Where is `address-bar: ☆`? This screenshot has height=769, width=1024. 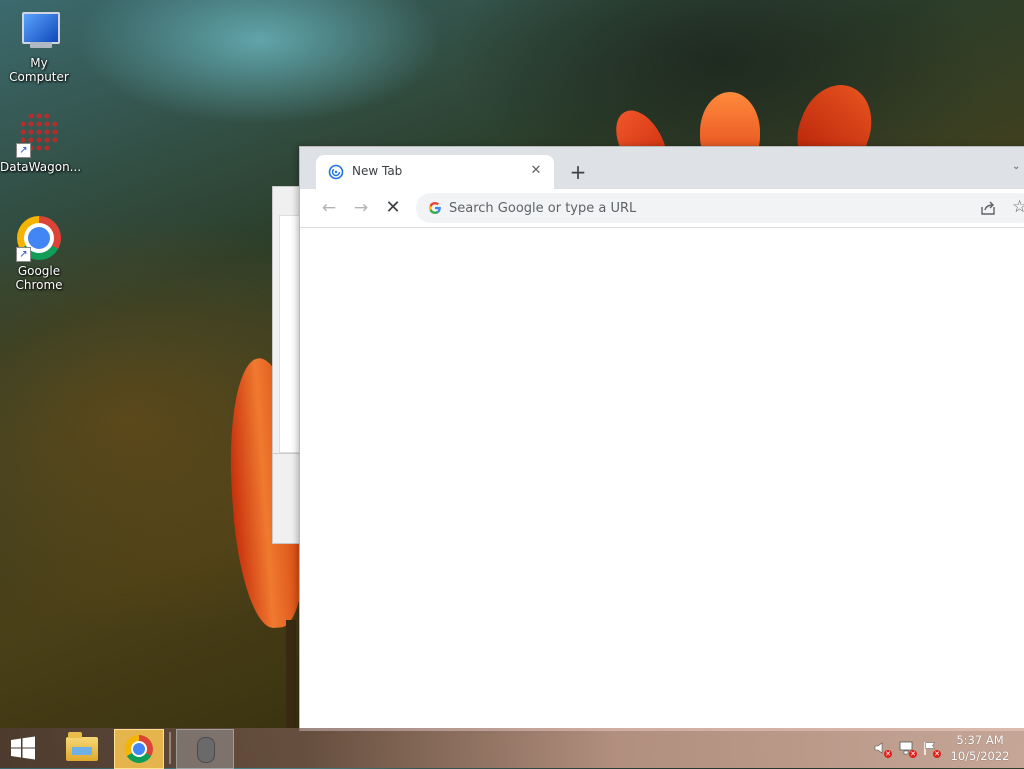
address-bar: ☆ is located at coordinates (720, 208).